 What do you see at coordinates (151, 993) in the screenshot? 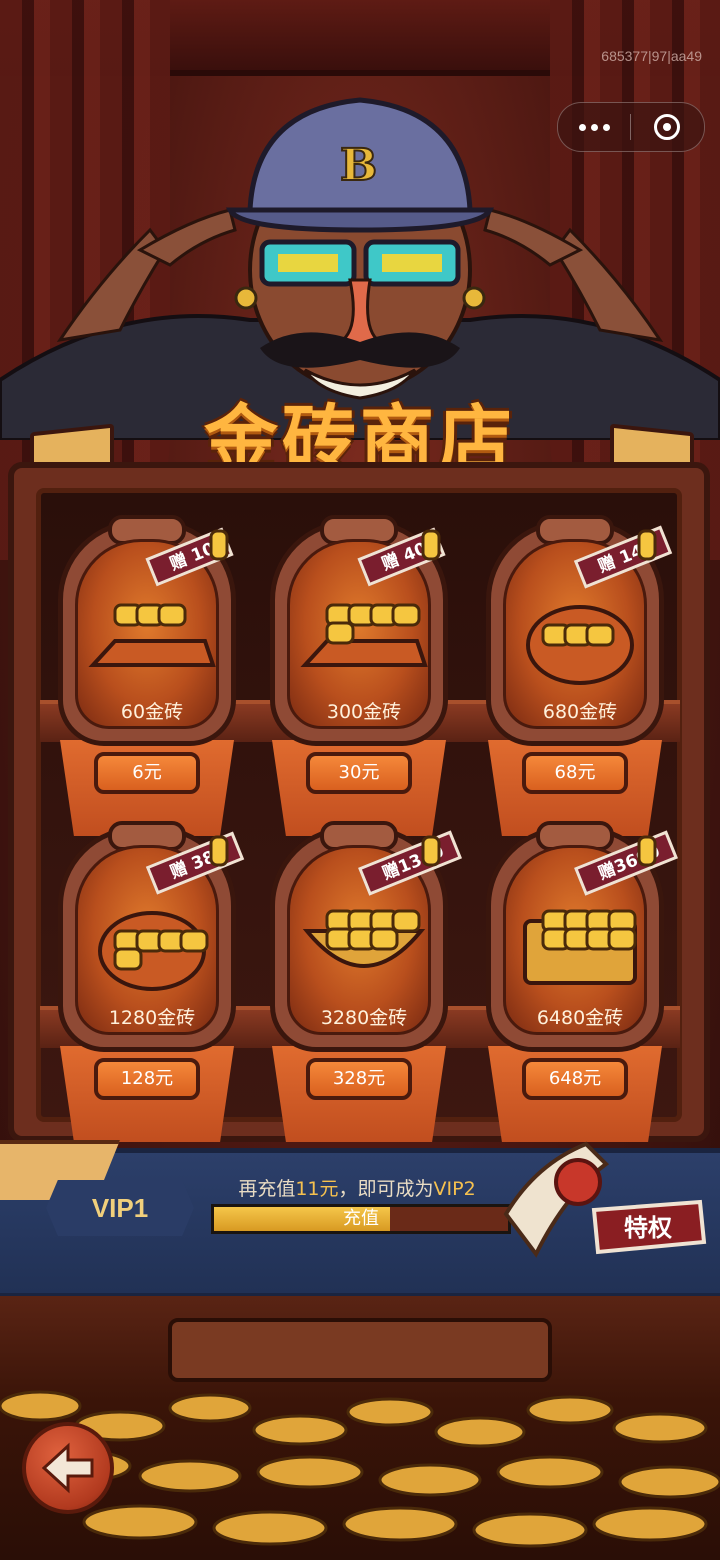
I see `shop-item: 1280金砖赠 380 128元` at bounding box center [151, 993].